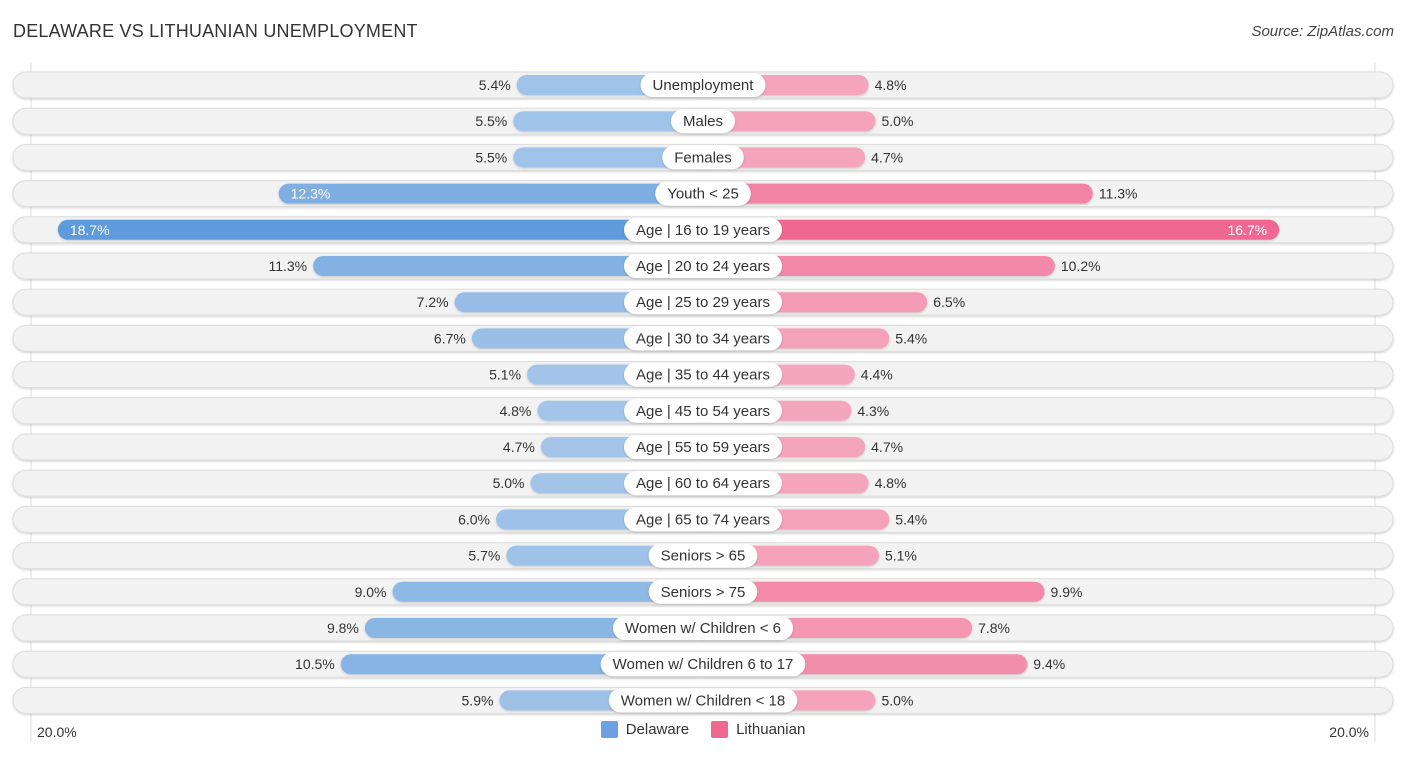 This screenshot has height=757, width=1406. What do you see at coordinates (484, 556) in the screenshot?
I see `value-label-delaware: 5.7%` at bounding box center [484, 556].